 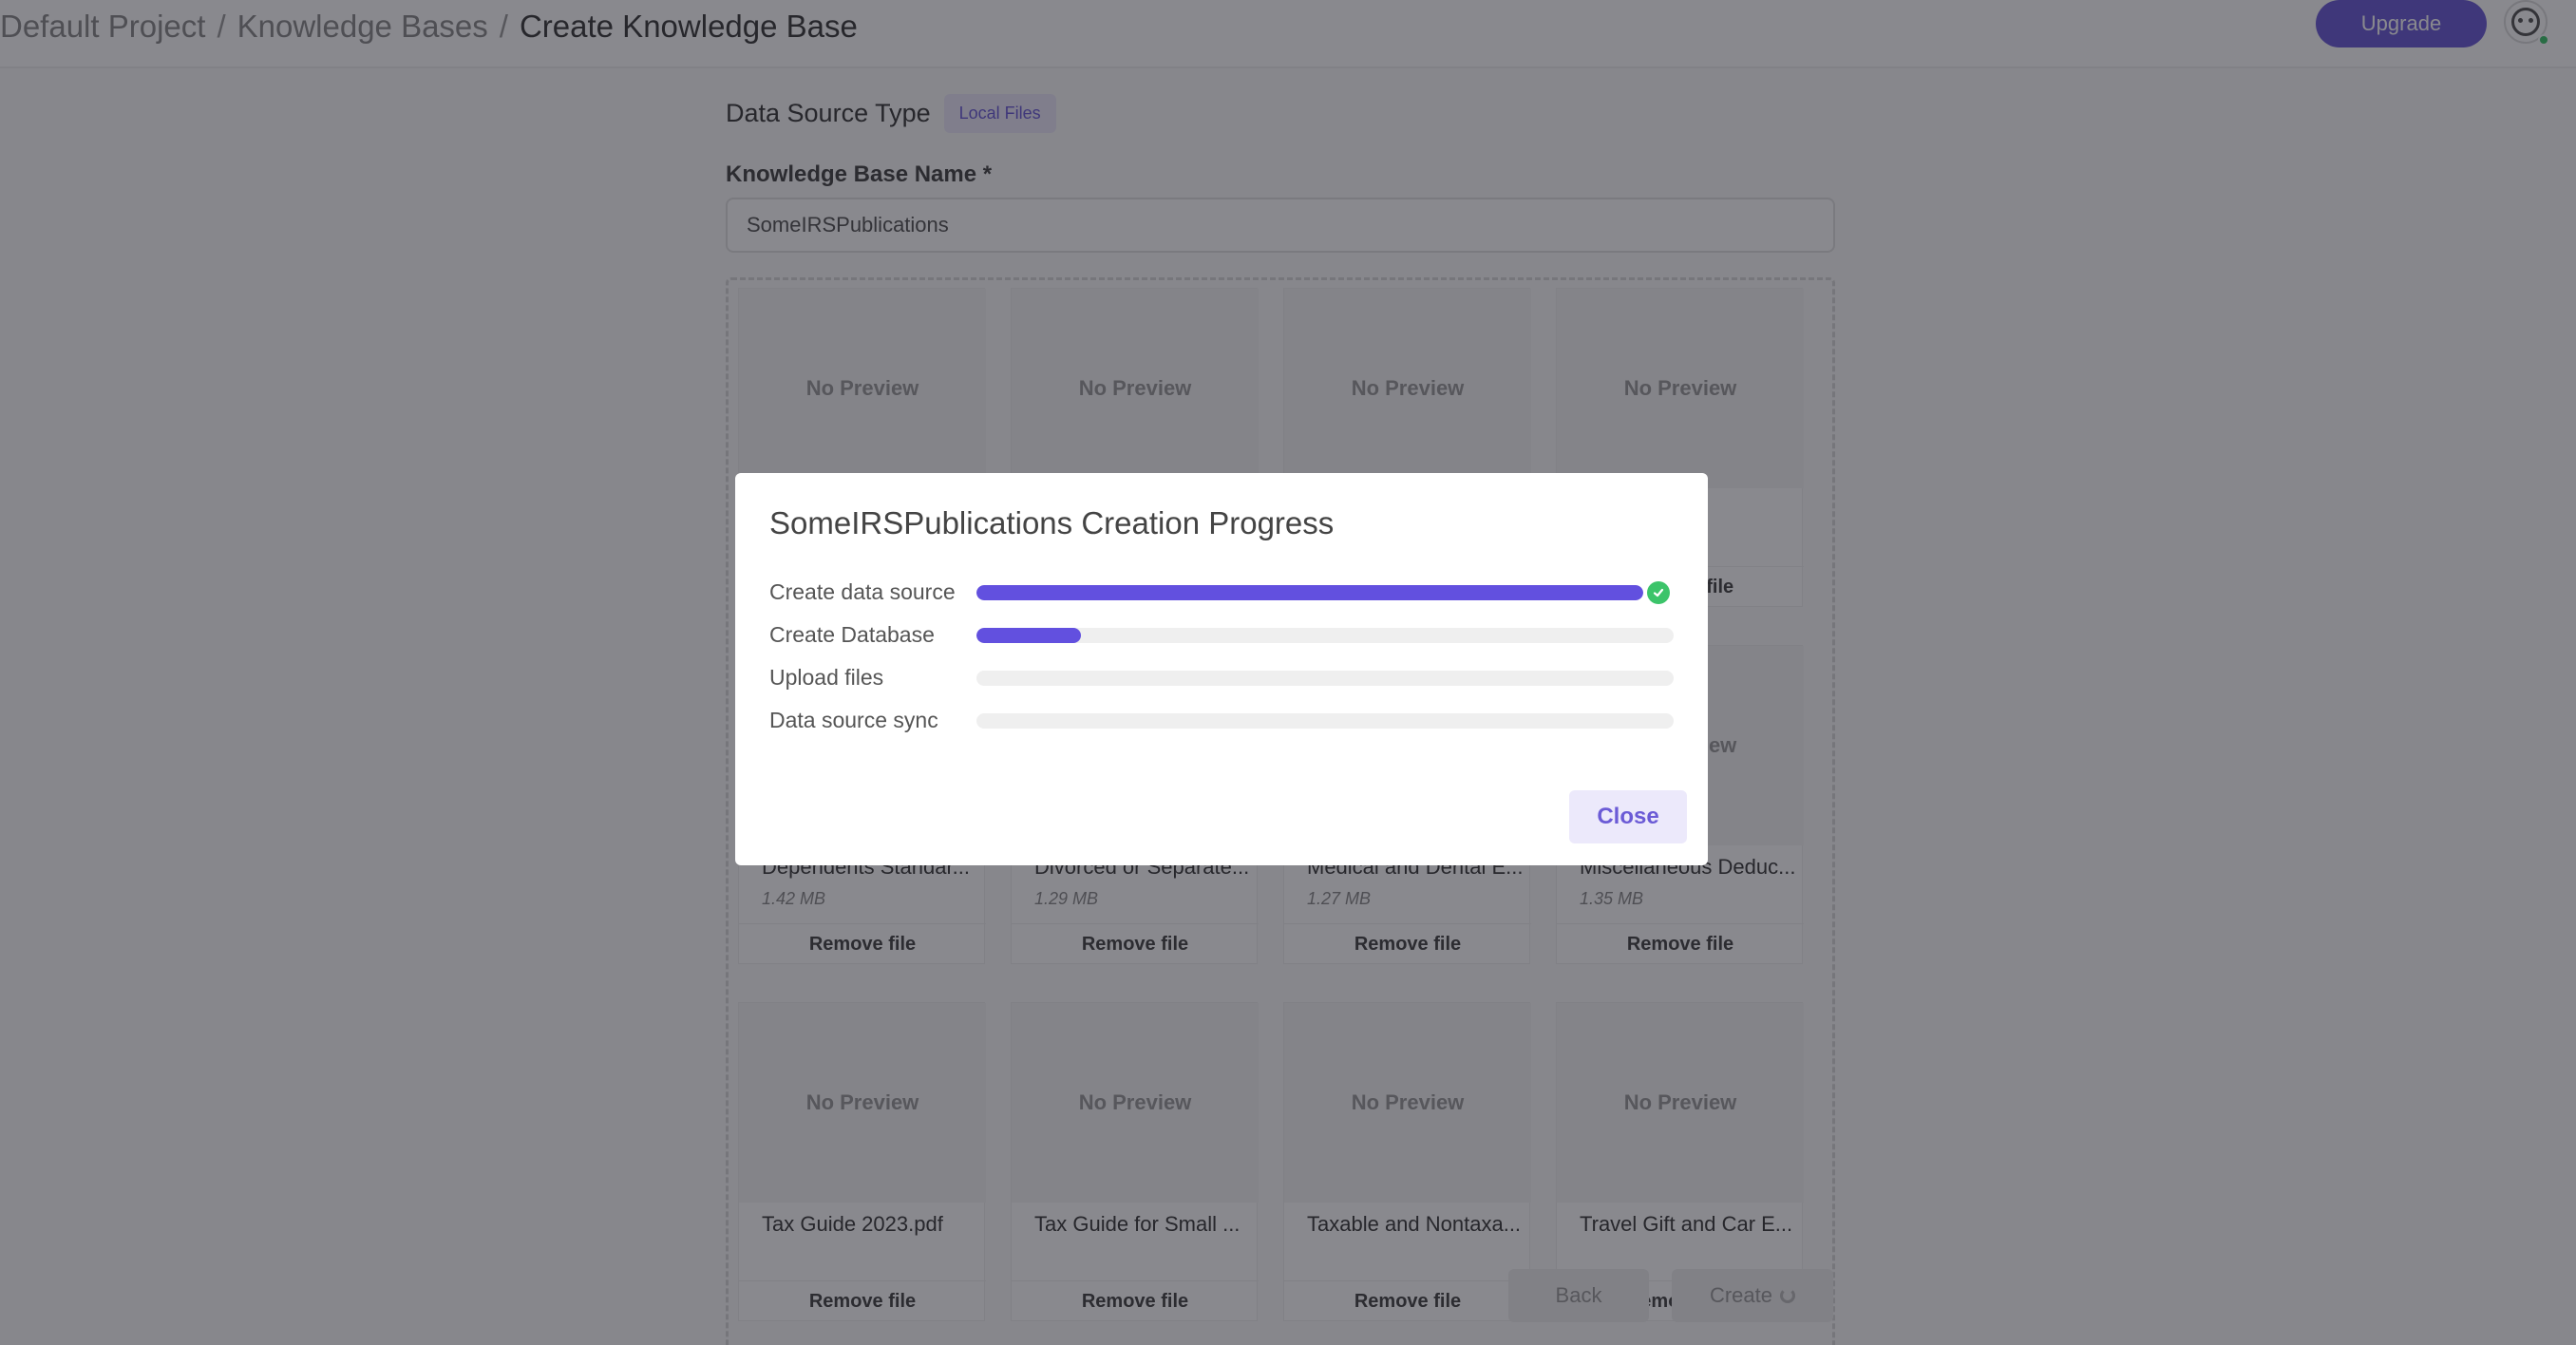 What do you see at coordinates (1325, 721) in the screenshot?
I see `progress-track-data-source-sync` at bounding box center [1325, 721].